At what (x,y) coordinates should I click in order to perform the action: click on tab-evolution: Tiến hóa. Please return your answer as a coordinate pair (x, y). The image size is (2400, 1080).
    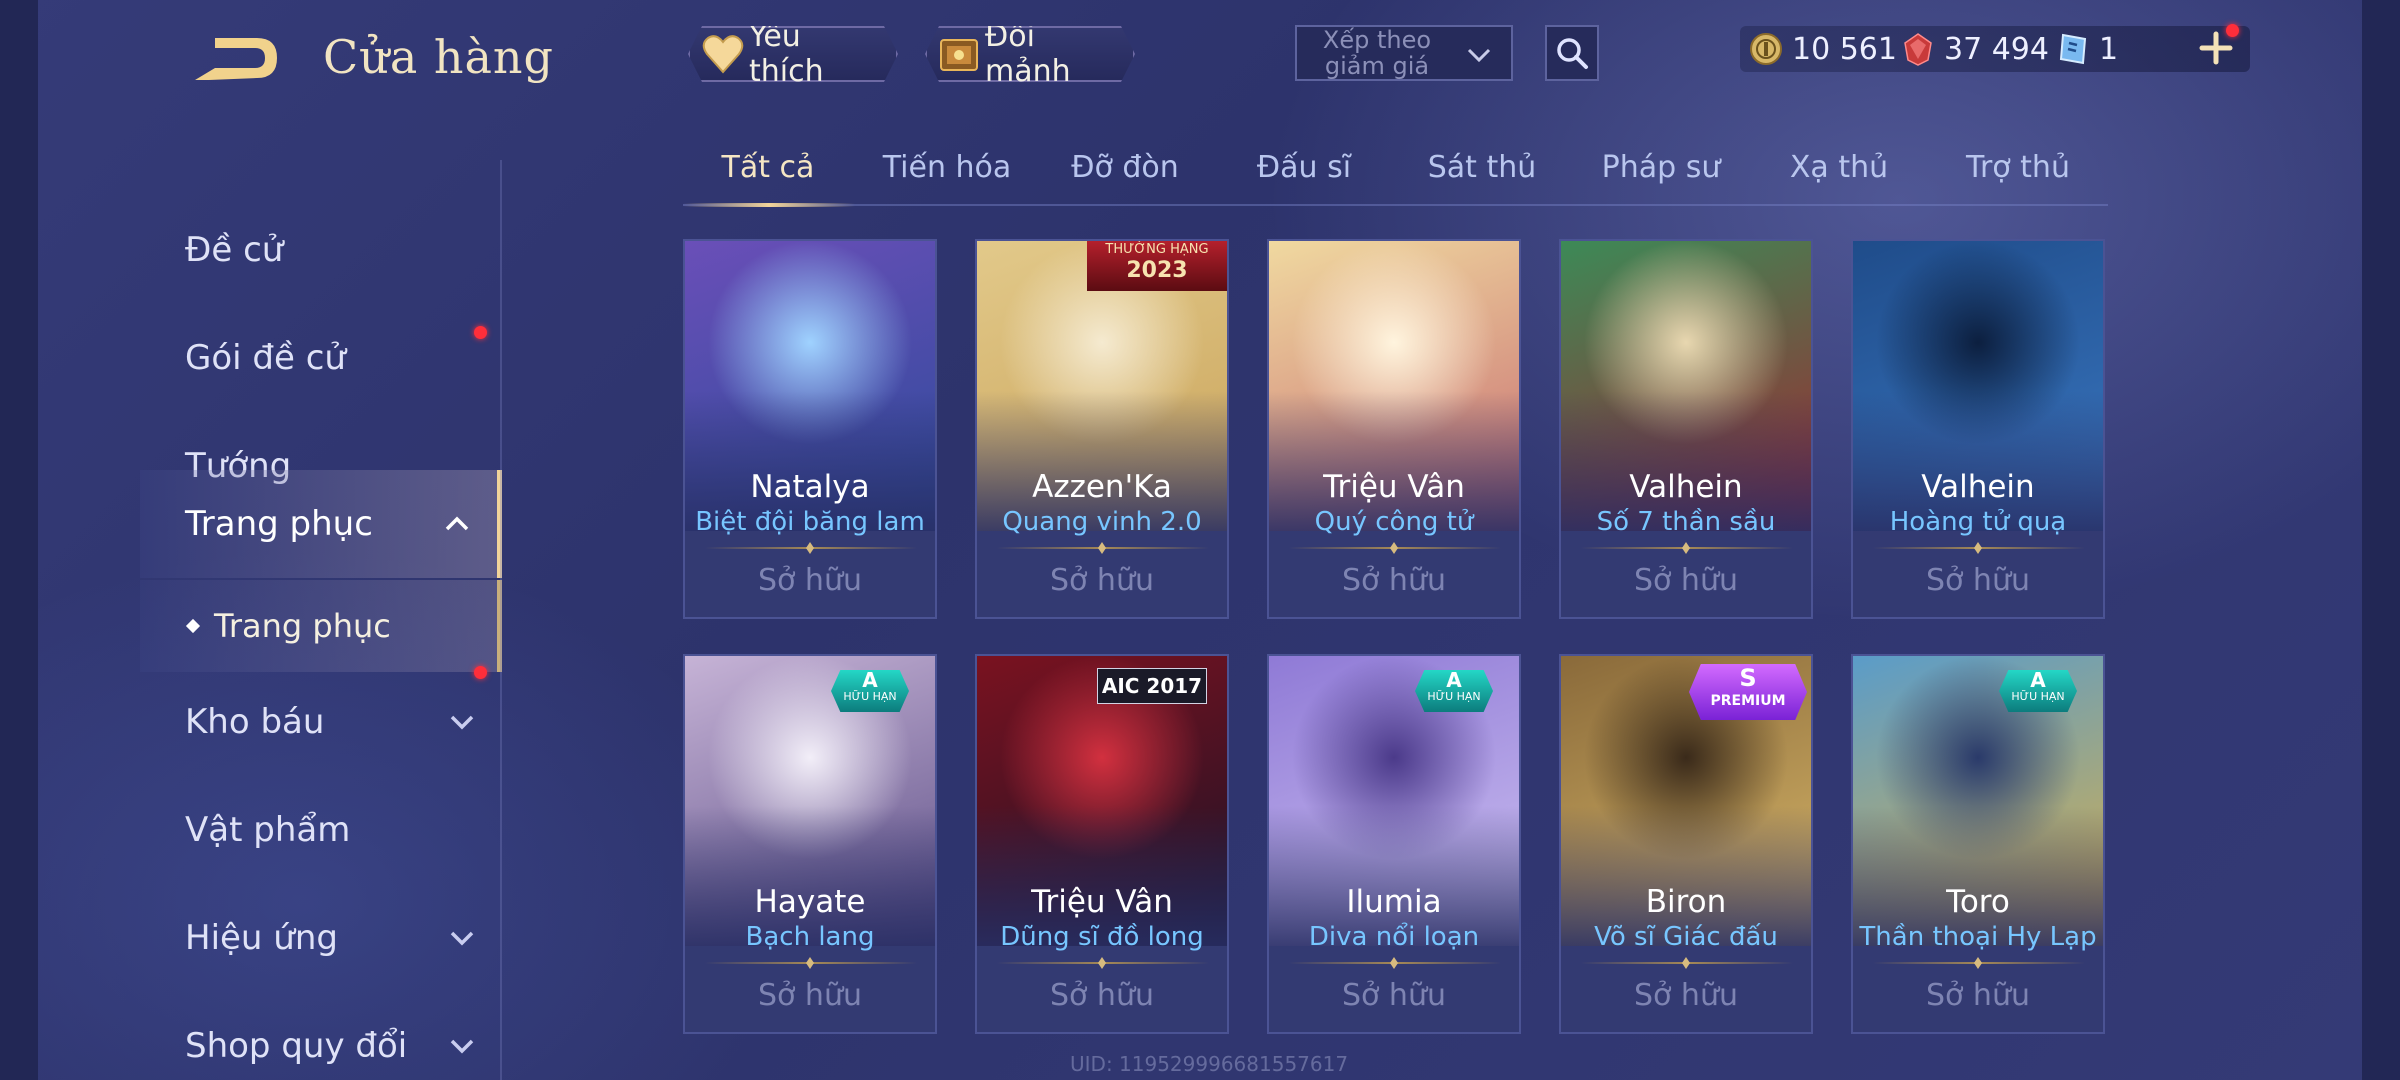
    Looking at the image, I should click on (947, 167).